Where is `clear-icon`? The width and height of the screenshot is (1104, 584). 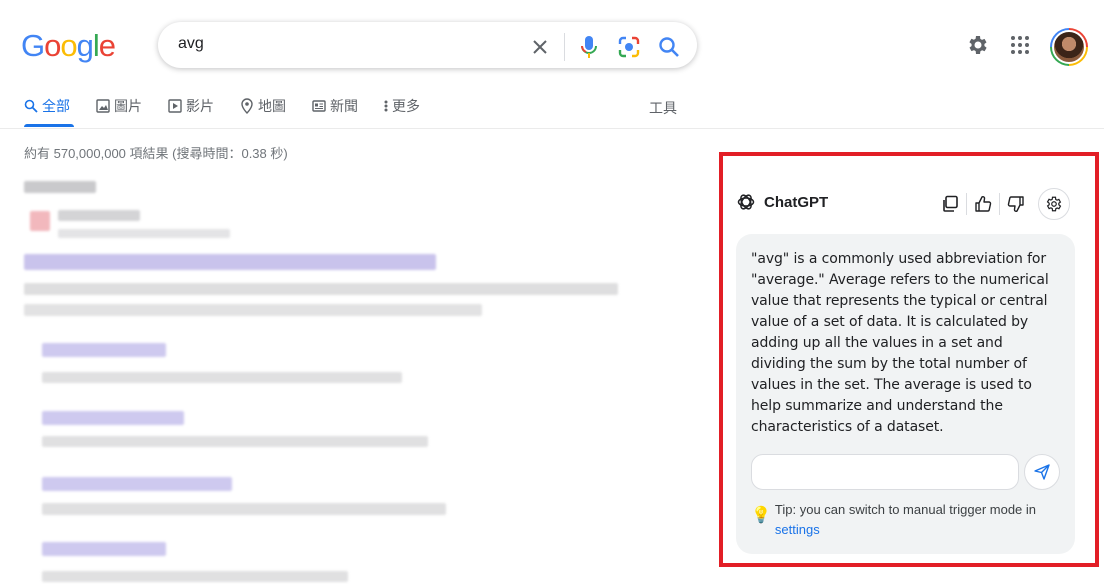
clear-icon is located at coordinates (540, 47).